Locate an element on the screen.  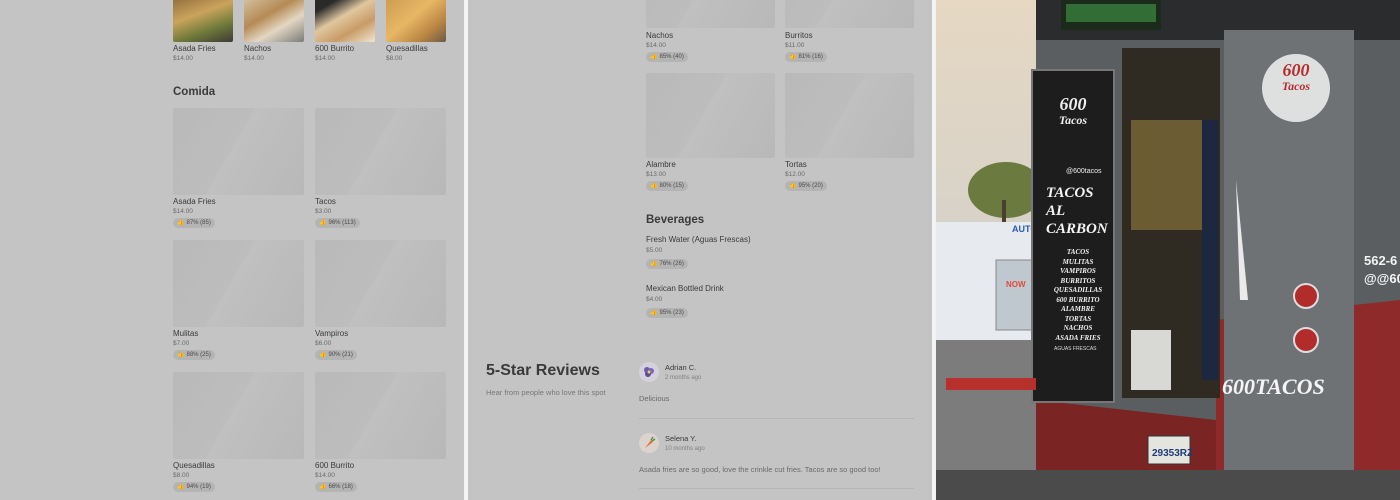
side-logo-number: 600 is located at coordinates (1296, 70).